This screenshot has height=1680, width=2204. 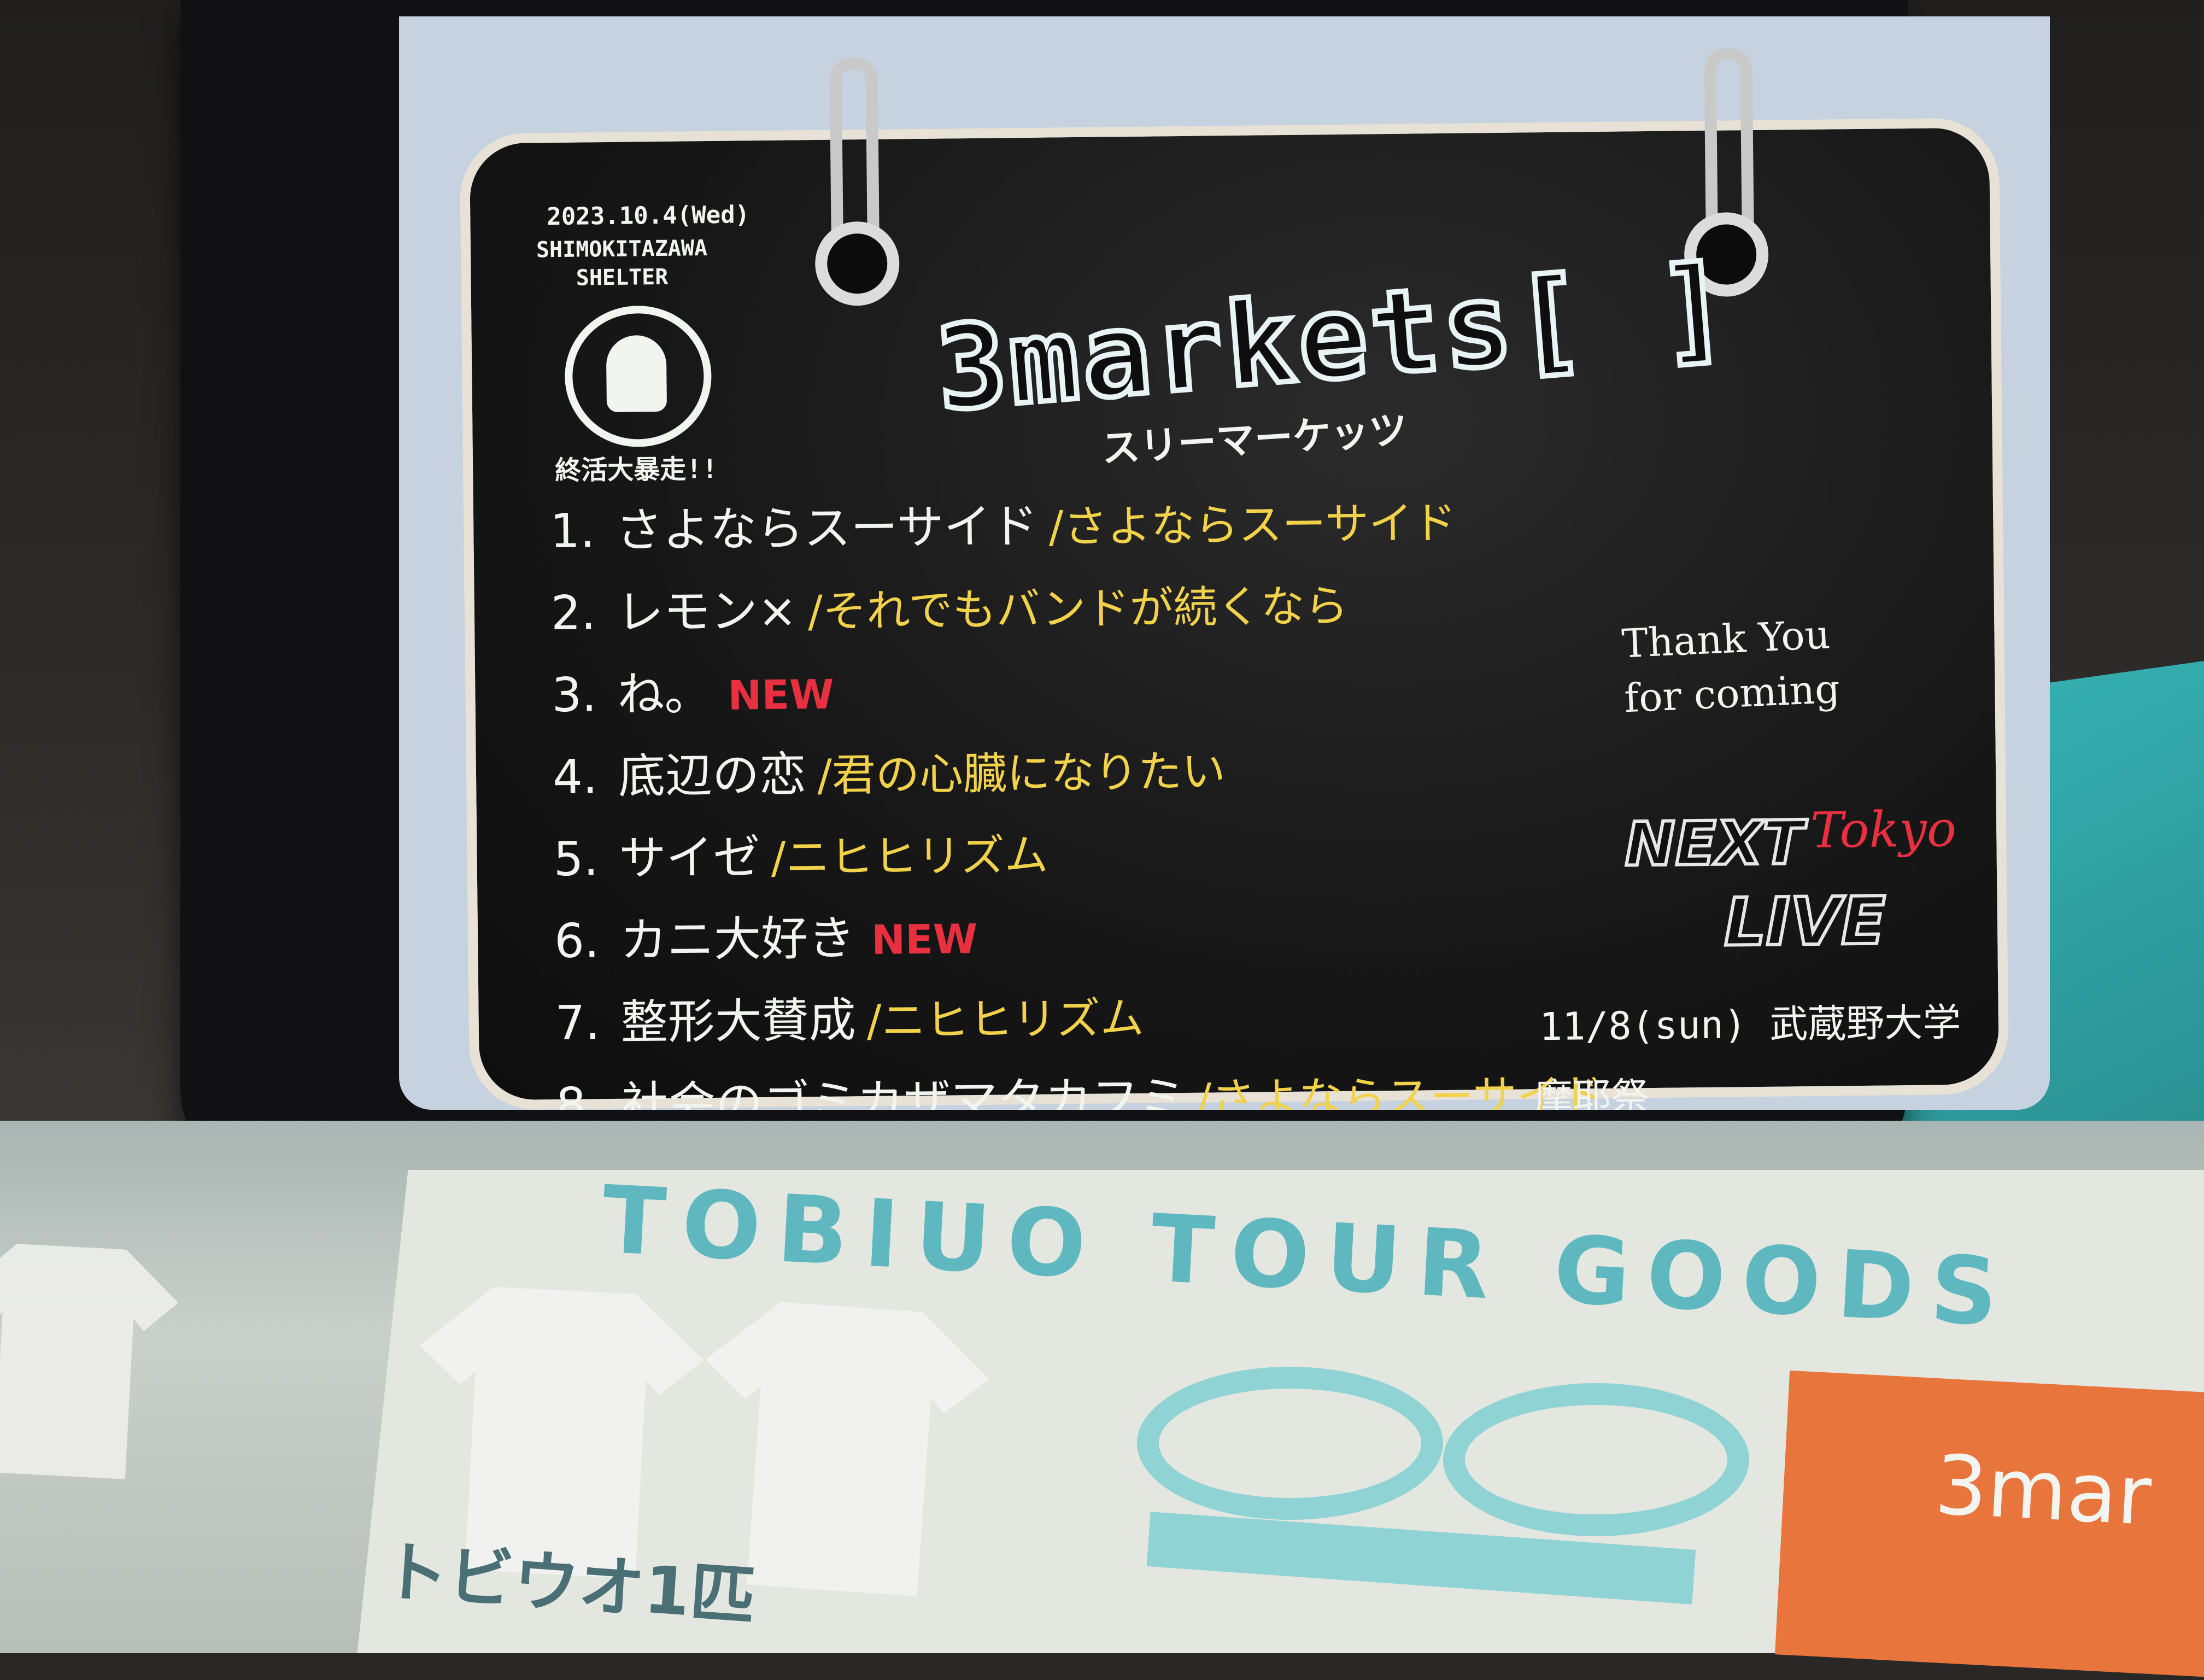 What do you see at coordinates (1732, 693) in the screenshot?
I see `thank-you-line-2: for coming` at bounding box center [1732, 693].